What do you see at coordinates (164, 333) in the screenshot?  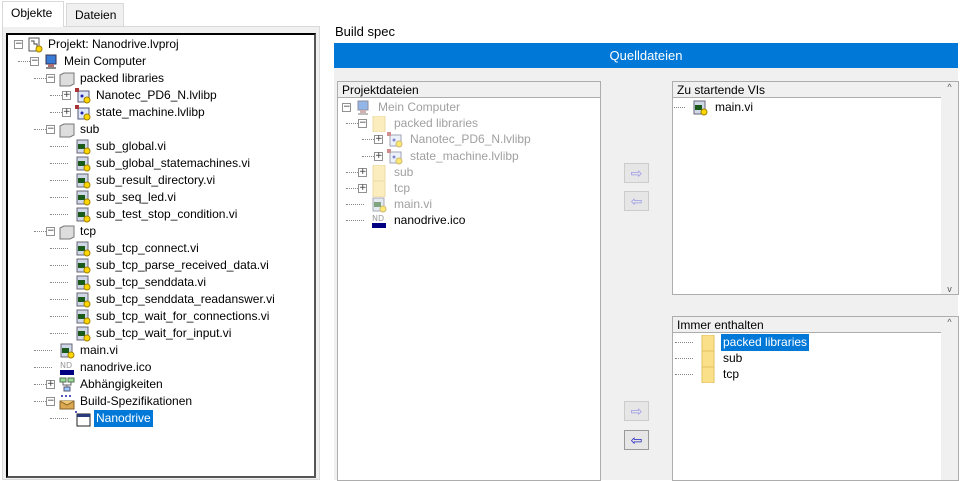 I see `tree-item-label: sub_tcp_wait_for_input.vi` at bounding box center [164, 333].